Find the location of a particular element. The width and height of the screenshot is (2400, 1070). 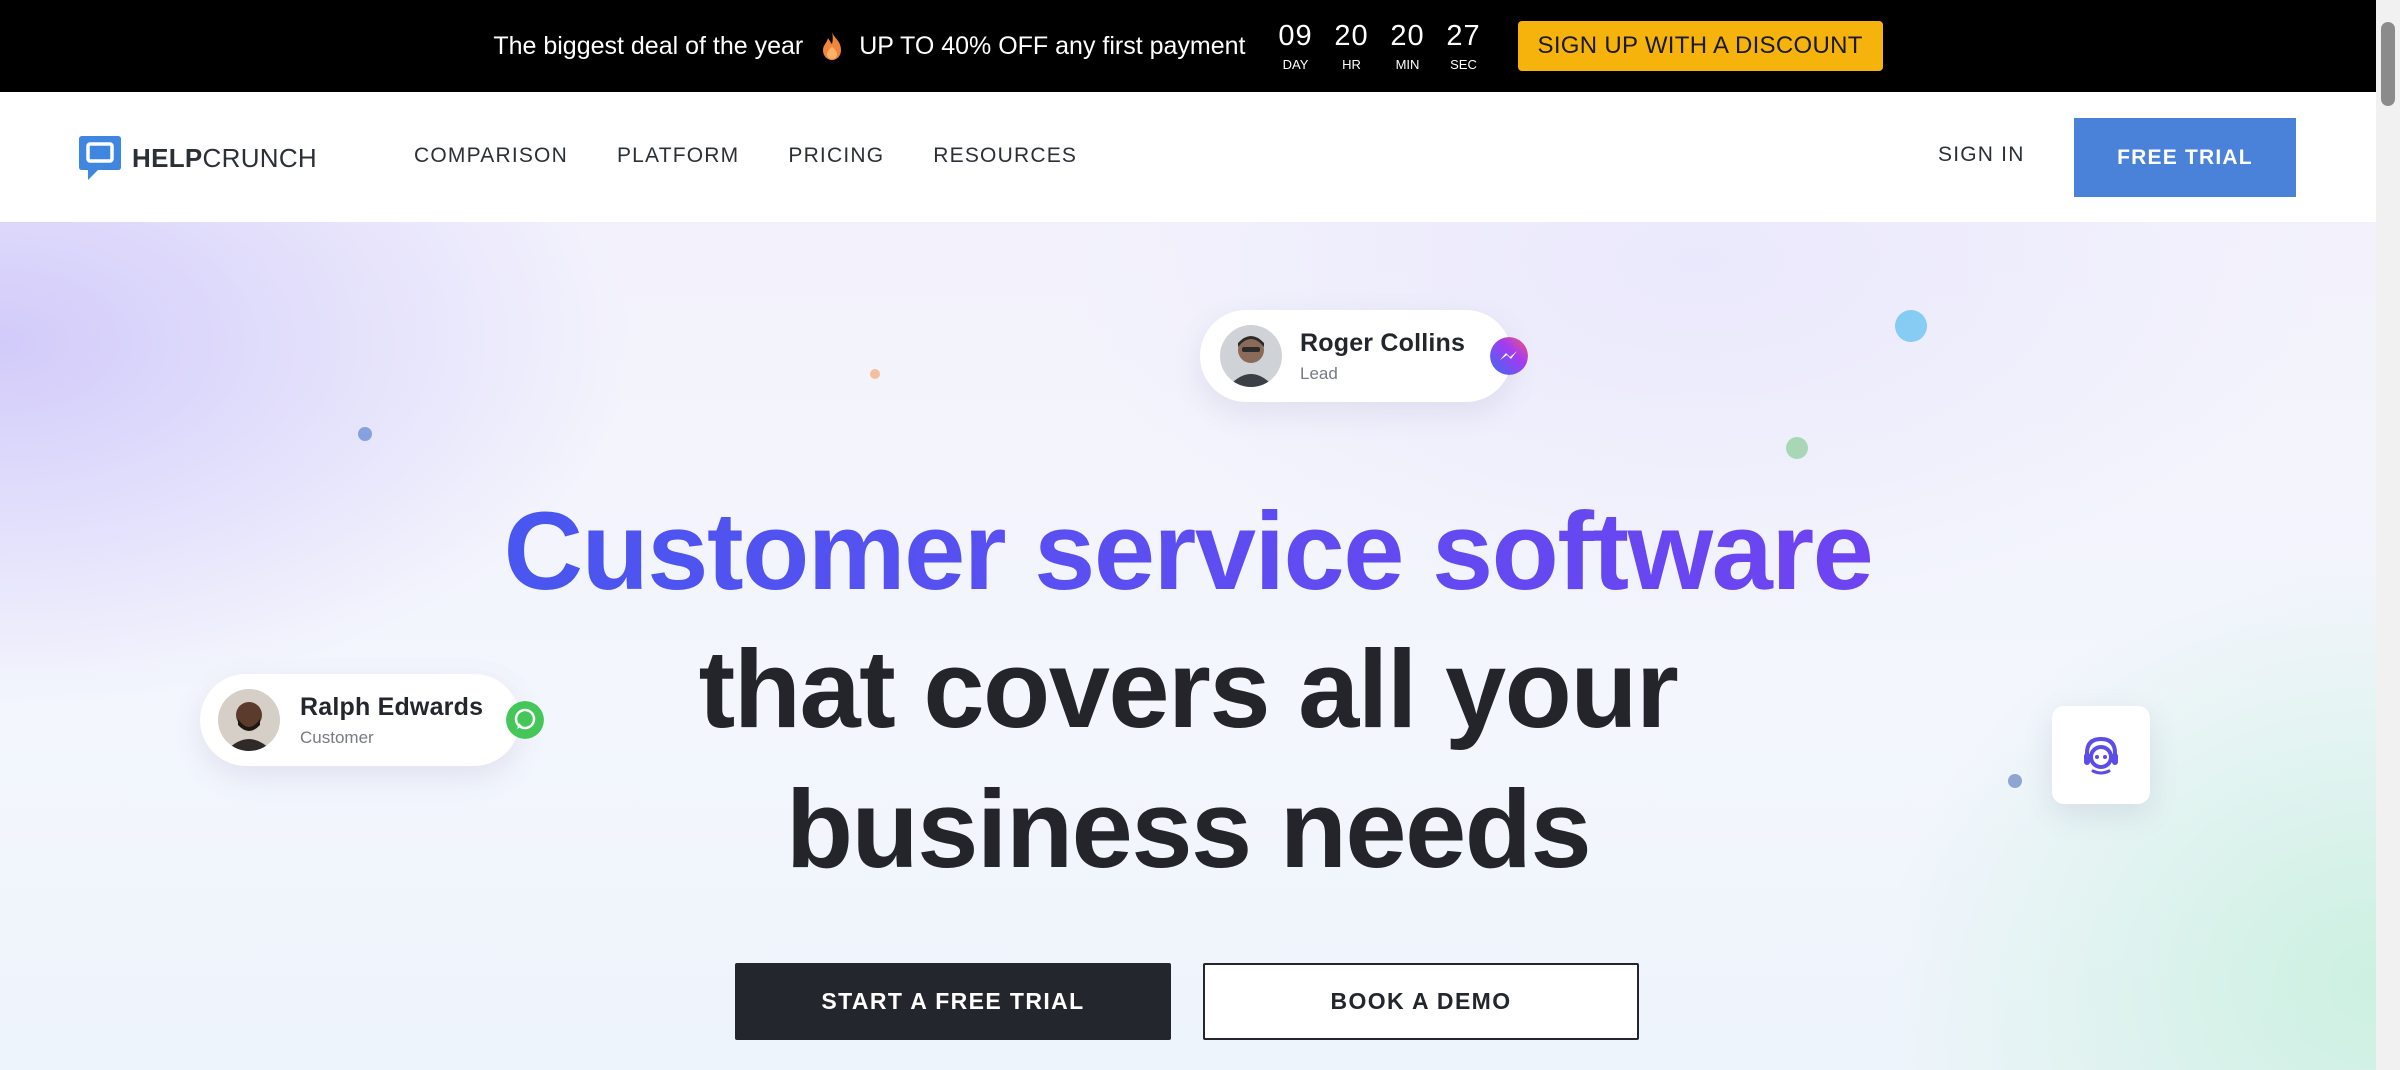

countdown-label: MIN is located at coordinates (1407, 64).